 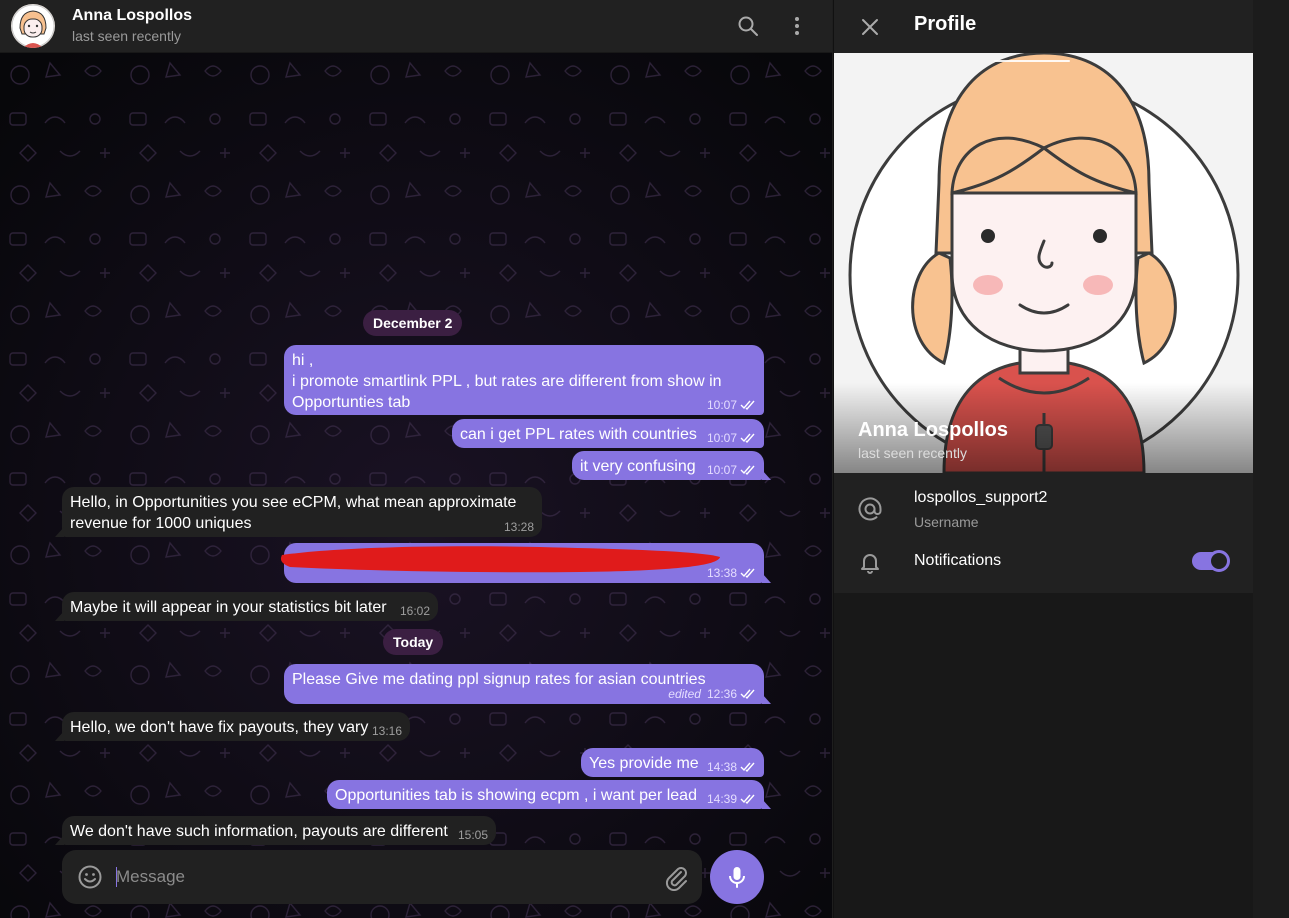 I want to click on message-outgoing-redacted: 13:38, so click(x=525, y=563).